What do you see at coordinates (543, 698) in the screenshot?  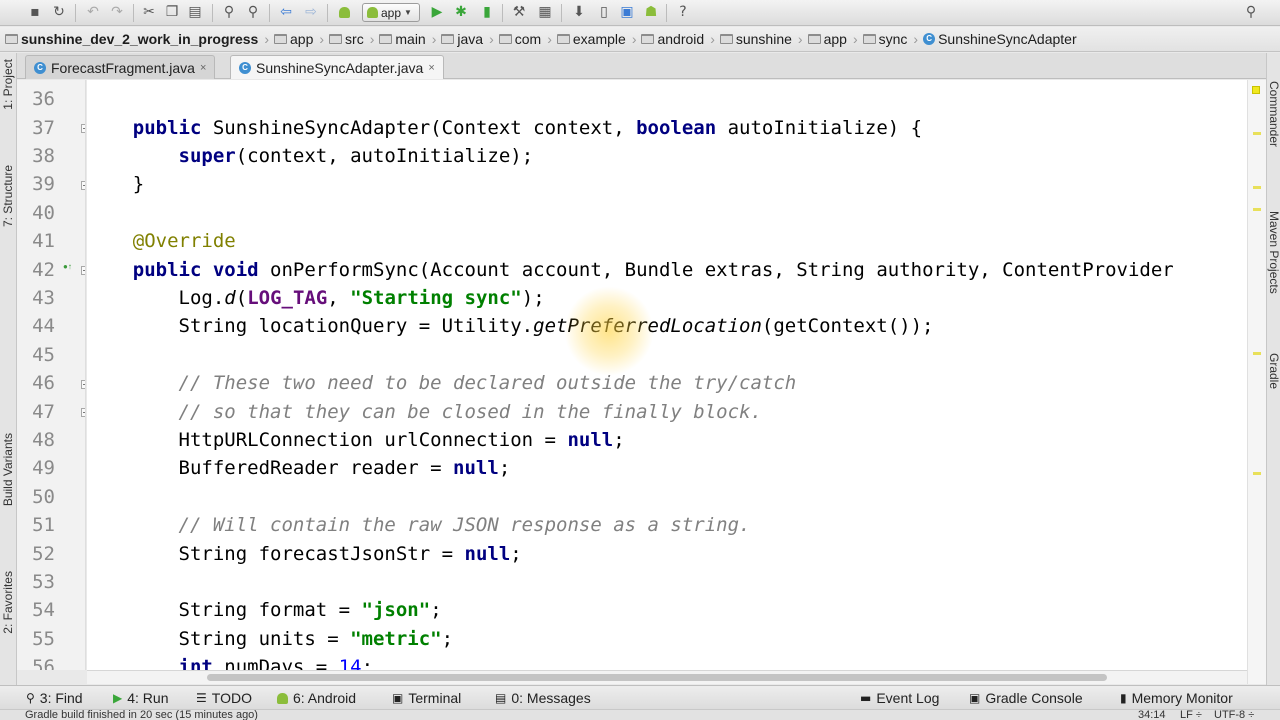 I see `tool-window-messages: ▤ 0: Messages` at bounding box center [543, 698].